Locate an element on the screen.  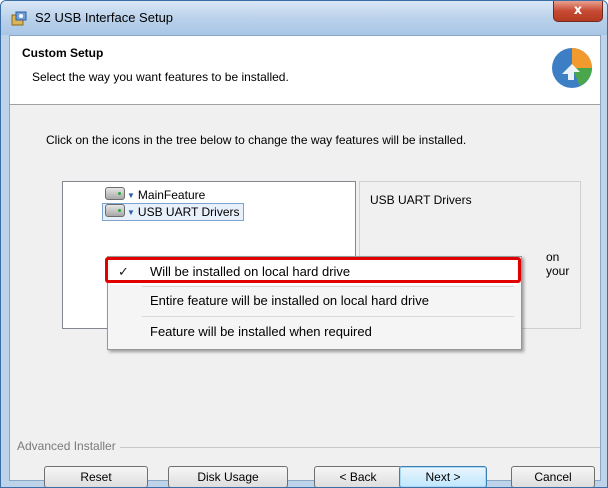
back-button: < Back is located at coordinates (358, 476).